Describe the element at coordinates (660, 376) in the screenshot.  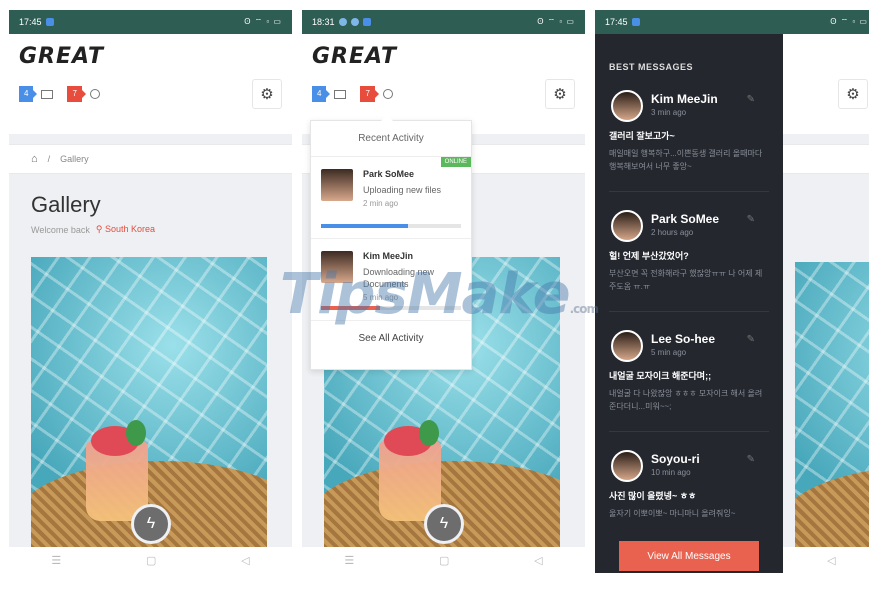
I see `message-subject: 내얼굴 모자이크 해준다며;;` at that location.